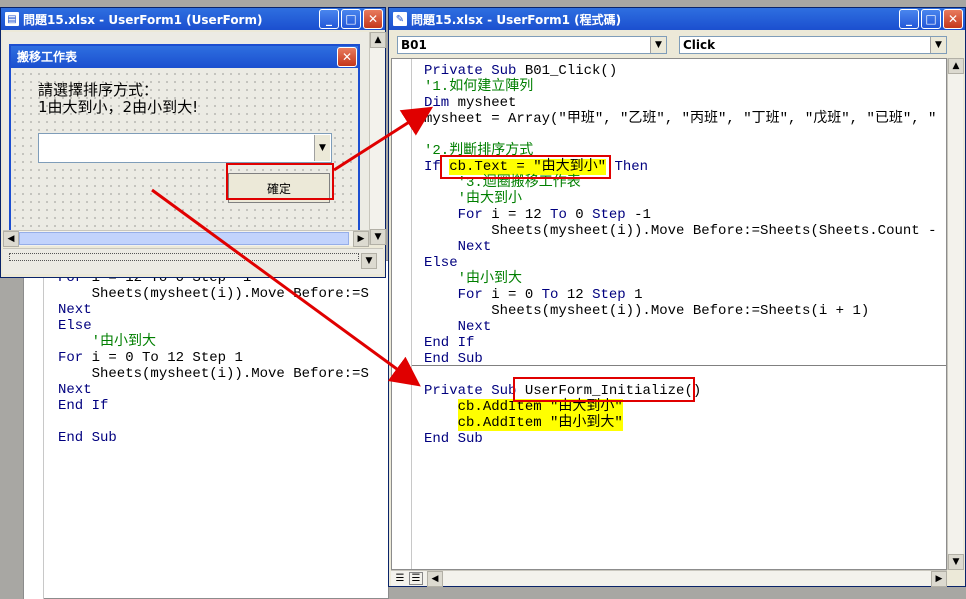 The image size is (966, 599). What do you see at coordinates (938, 45) in the screenshot?
I see `procedure-dropdown-icon: ▼` at bounding box center [938, 45].